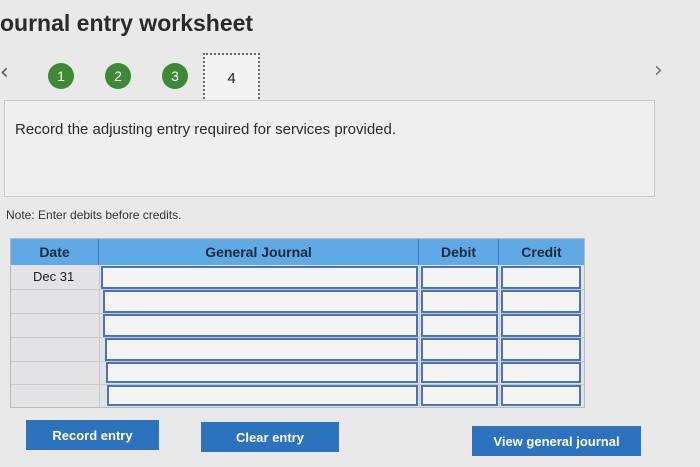 Image resolution: width=700 pixels, height=467 pixels. I want to click on page-title: ournal entry worksheet, so click(127, 23).